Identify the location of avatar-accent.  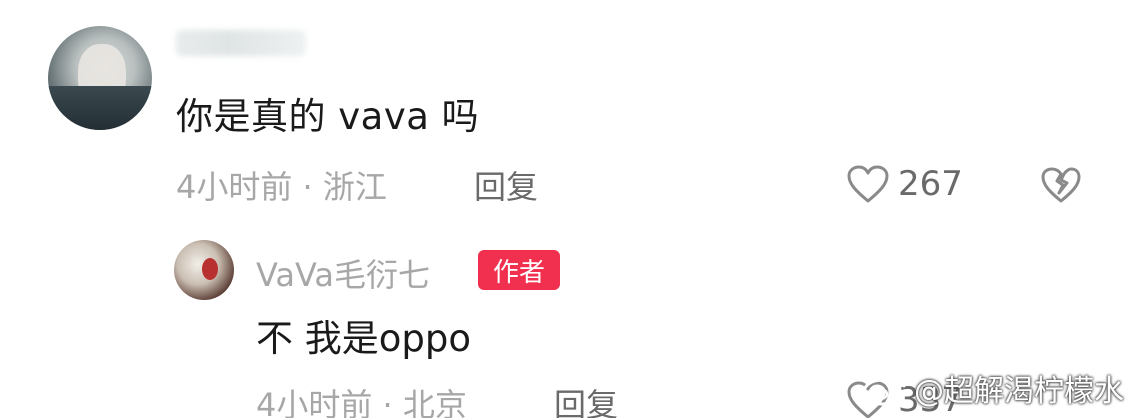
(210, 269).